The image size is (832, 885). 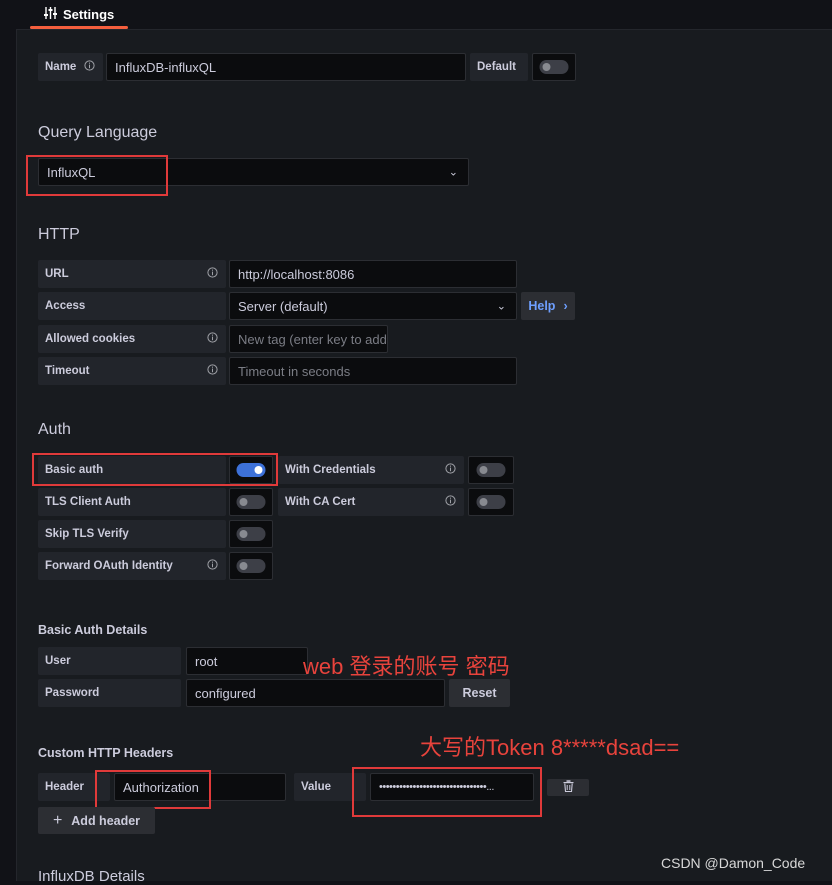 What do you see at coordinates (90, 339) in the screenshot?
I see `allowed-cookies-label-text: Allowed cookies` at bounding box center [90, 339].